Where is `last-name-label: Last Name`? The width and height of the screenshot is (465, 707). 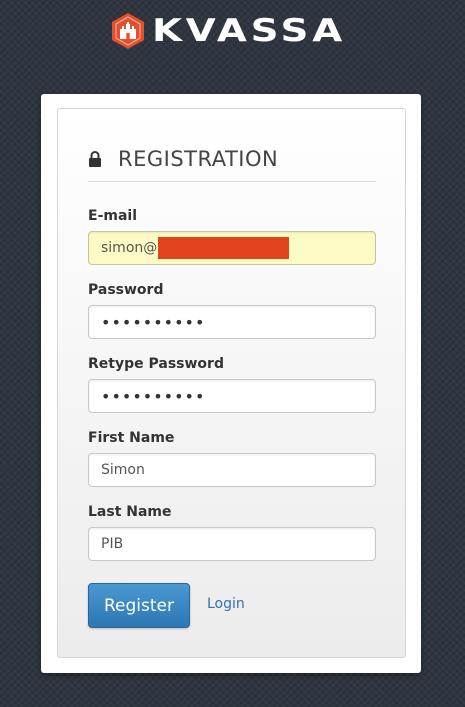 last-name-label: Last Name is located at coordinates (130, 512).